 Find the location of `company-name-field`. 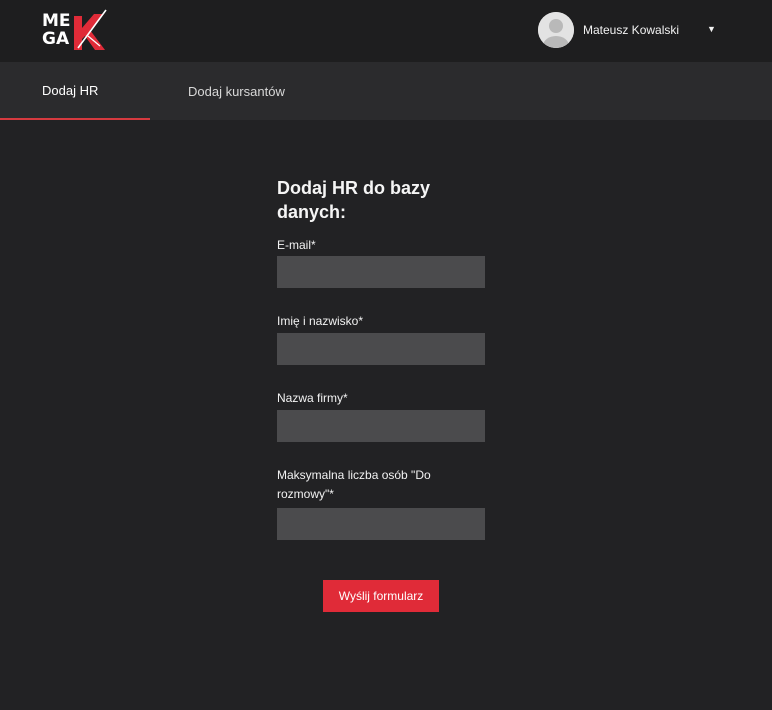

company-name-field is located at coordinates (381, 426).